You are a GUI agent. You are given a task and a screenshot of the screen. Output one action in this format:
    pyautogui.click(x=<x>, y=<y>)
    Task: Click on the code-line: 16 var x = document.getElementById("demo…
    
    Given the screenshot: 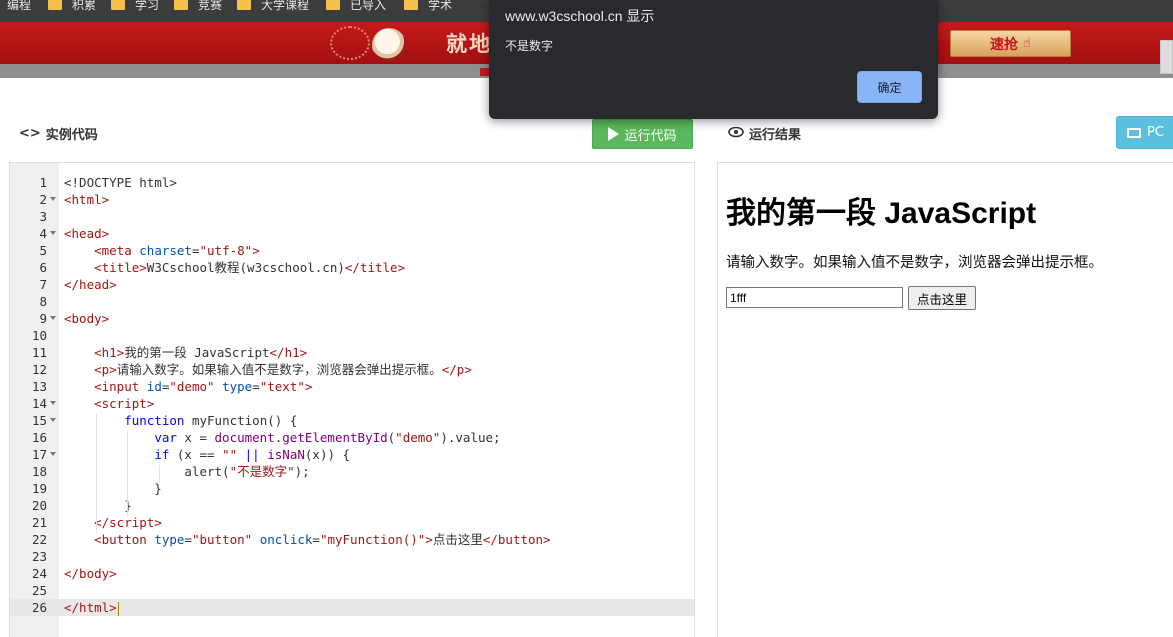 What is the action you would take?
    pyautogui.click(x=352, y=437)
    